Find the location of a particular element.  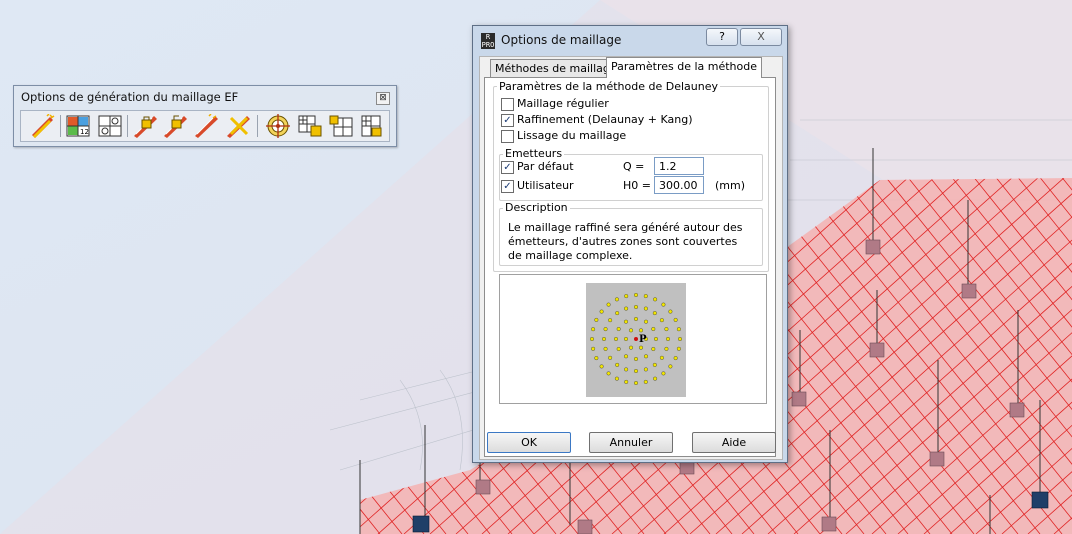

mesh-refine-icon is located at coordinates (310, 126).